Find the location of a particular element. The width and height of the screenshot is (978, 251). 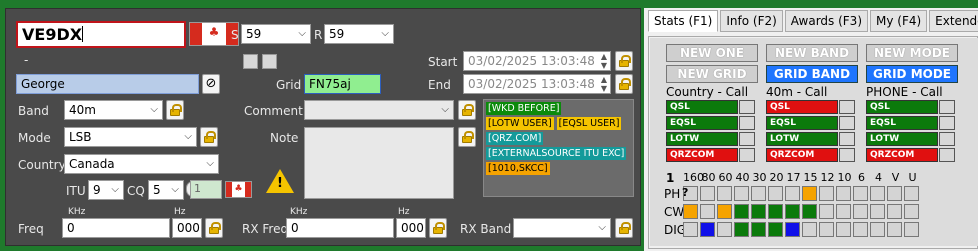

lock-end-icon is located at coordinates (624, 84).